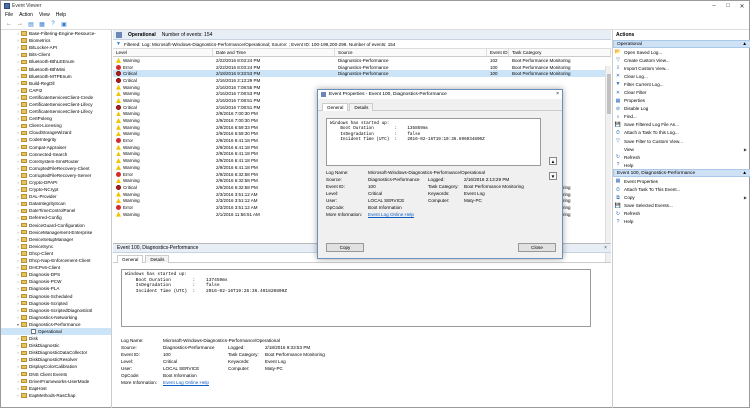 The height and width of the screenshot is (408, 750). What do you see at coordinates (681, 44) in the screenshot?
I see `actions-section-log: Operational ▲` at bounding box center [681, 44].